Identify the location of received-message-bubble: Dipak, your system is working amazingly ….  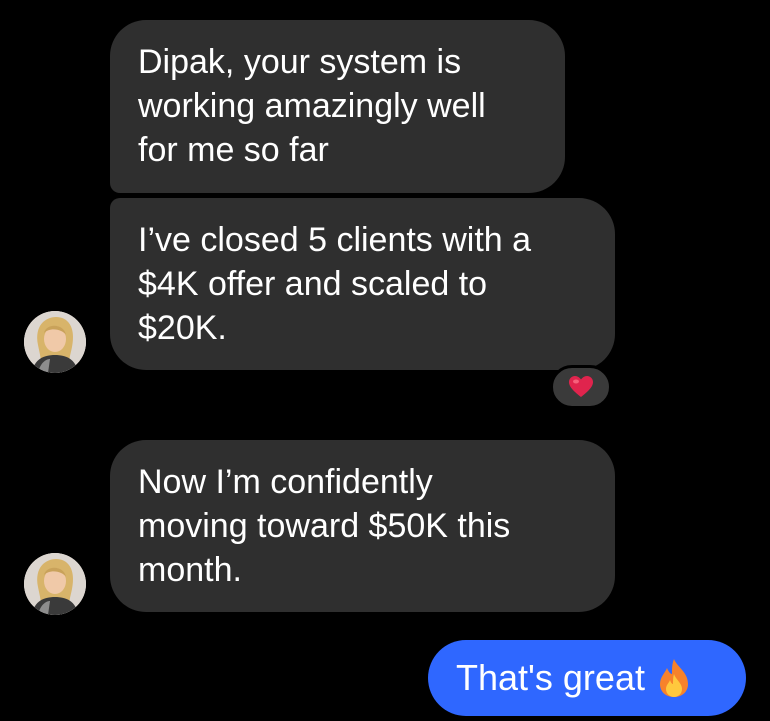
(337, 106).